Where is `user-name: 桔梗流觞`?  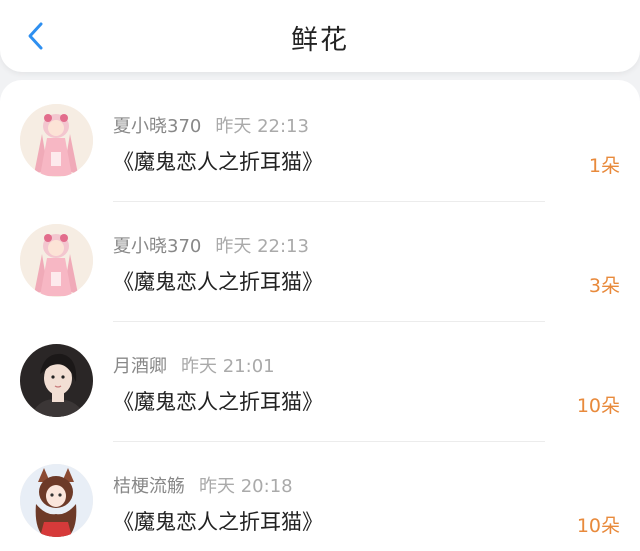
user-name: 桔梗流觞 is located at coordinates (149, 486).